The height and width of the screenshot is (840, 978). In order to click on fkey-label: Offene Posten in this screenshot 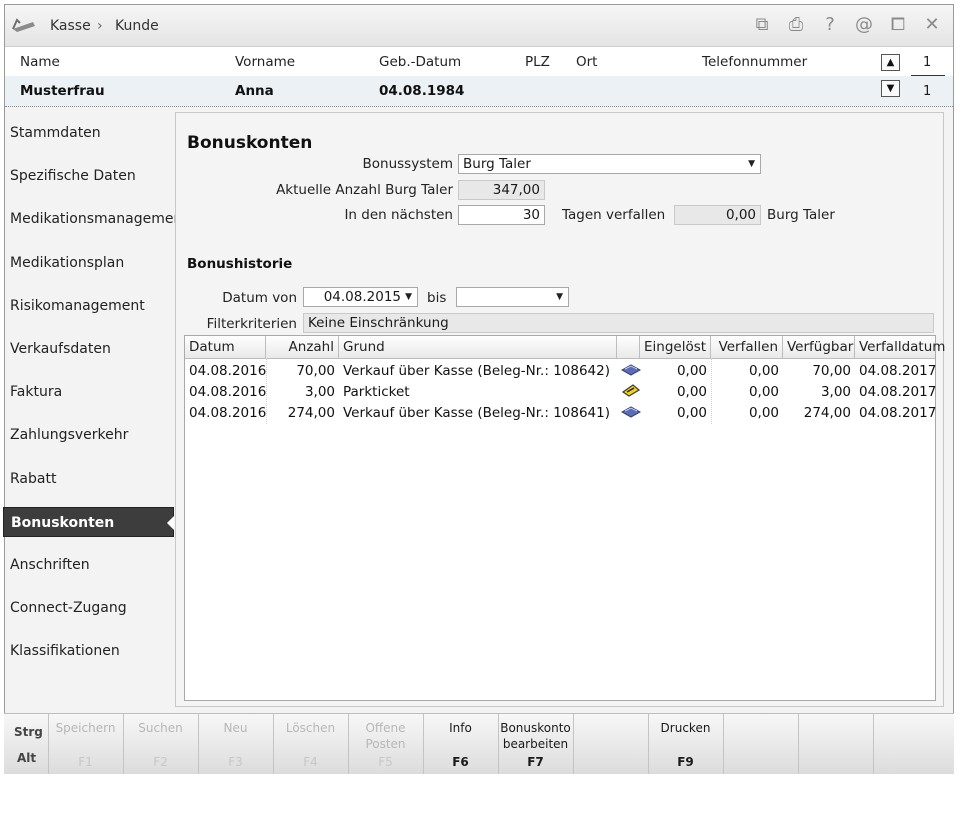, I will do `click(385, 736)`.